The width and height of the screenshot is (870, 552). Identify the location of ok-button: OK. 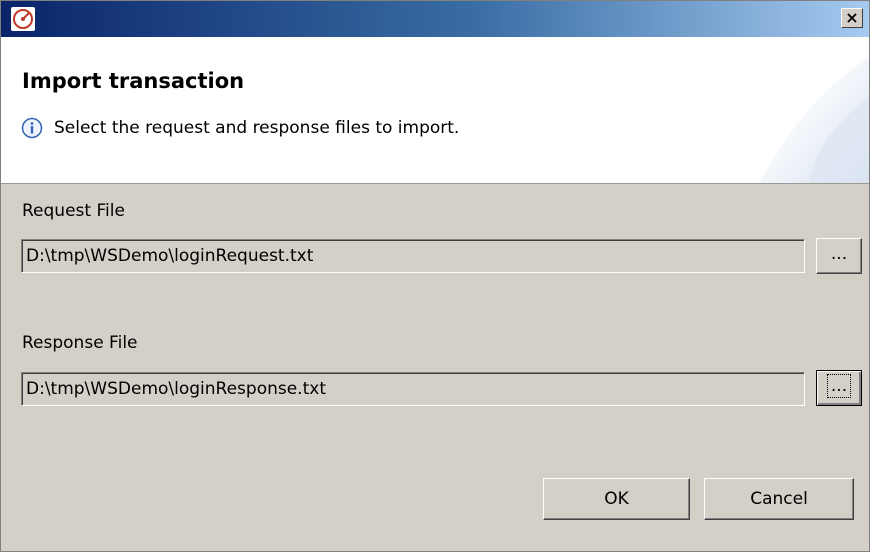
(616, 499).